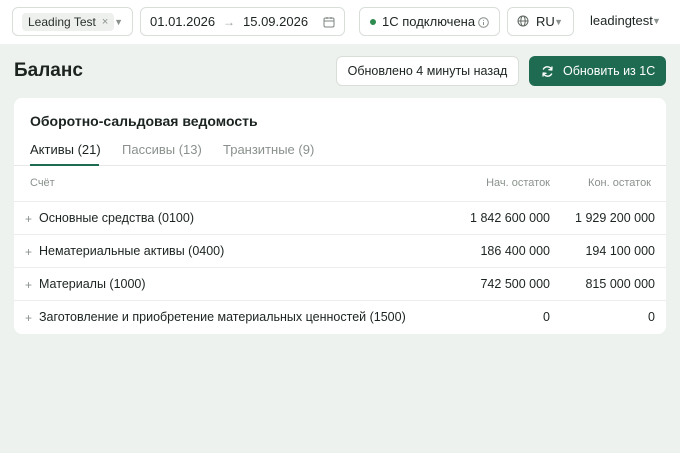 This screenshot has height=453, width=680. Describe the element at coordinates (64, 165) in the screenshot. I see `active-tab-indicator` at that location.